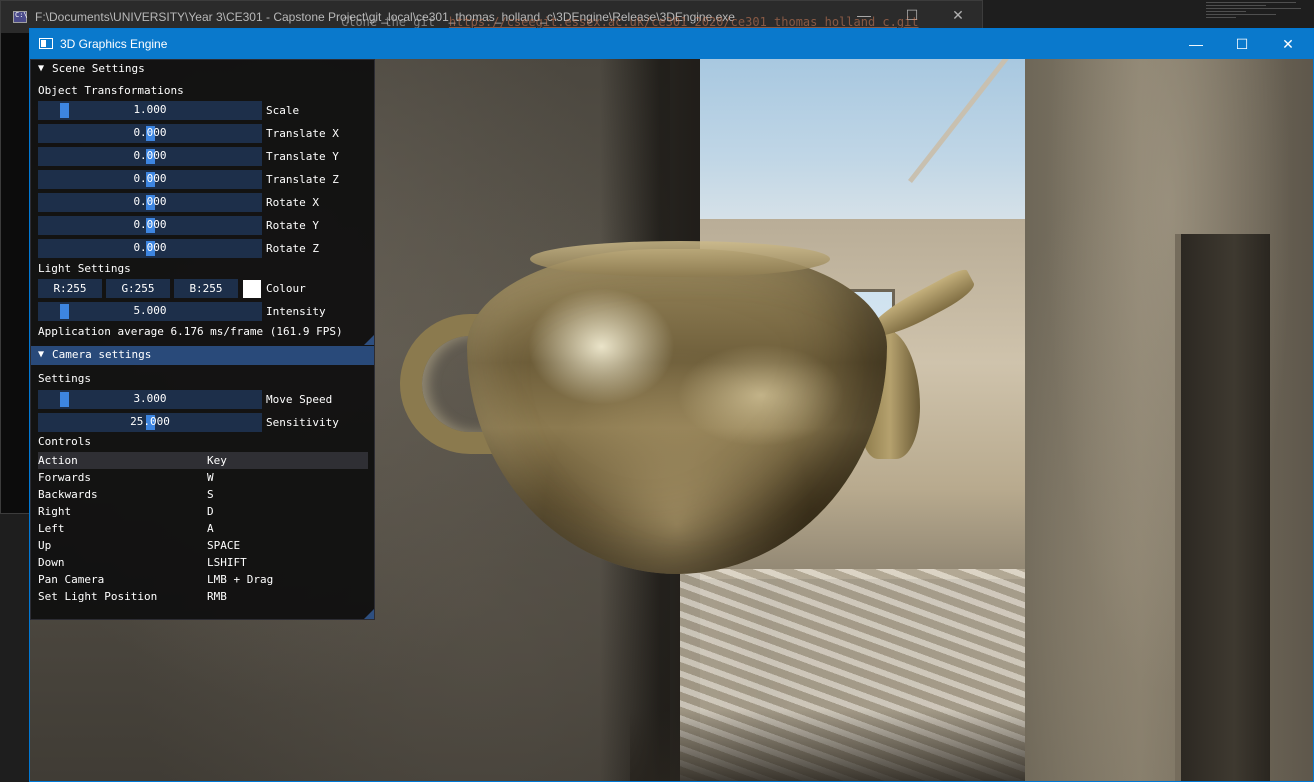 Image resolution: width=1314 pixels, height=782 pixels. What do you see at coordinates (55, 511) in the screenshot?
I see `control-action: Right` at bounding box center [55, 511].